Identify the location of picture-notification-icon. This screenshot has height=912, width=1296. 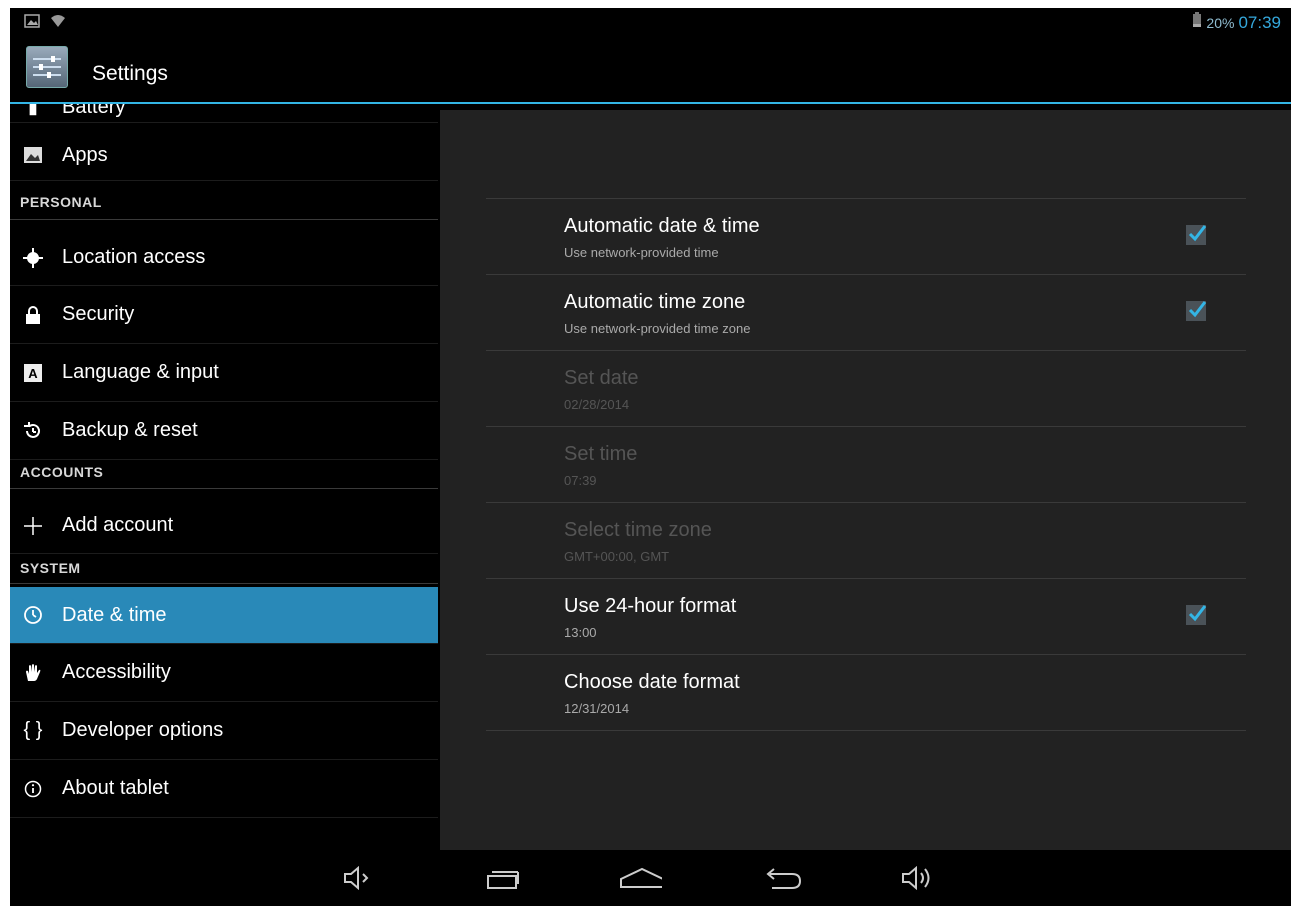
(32, 23).